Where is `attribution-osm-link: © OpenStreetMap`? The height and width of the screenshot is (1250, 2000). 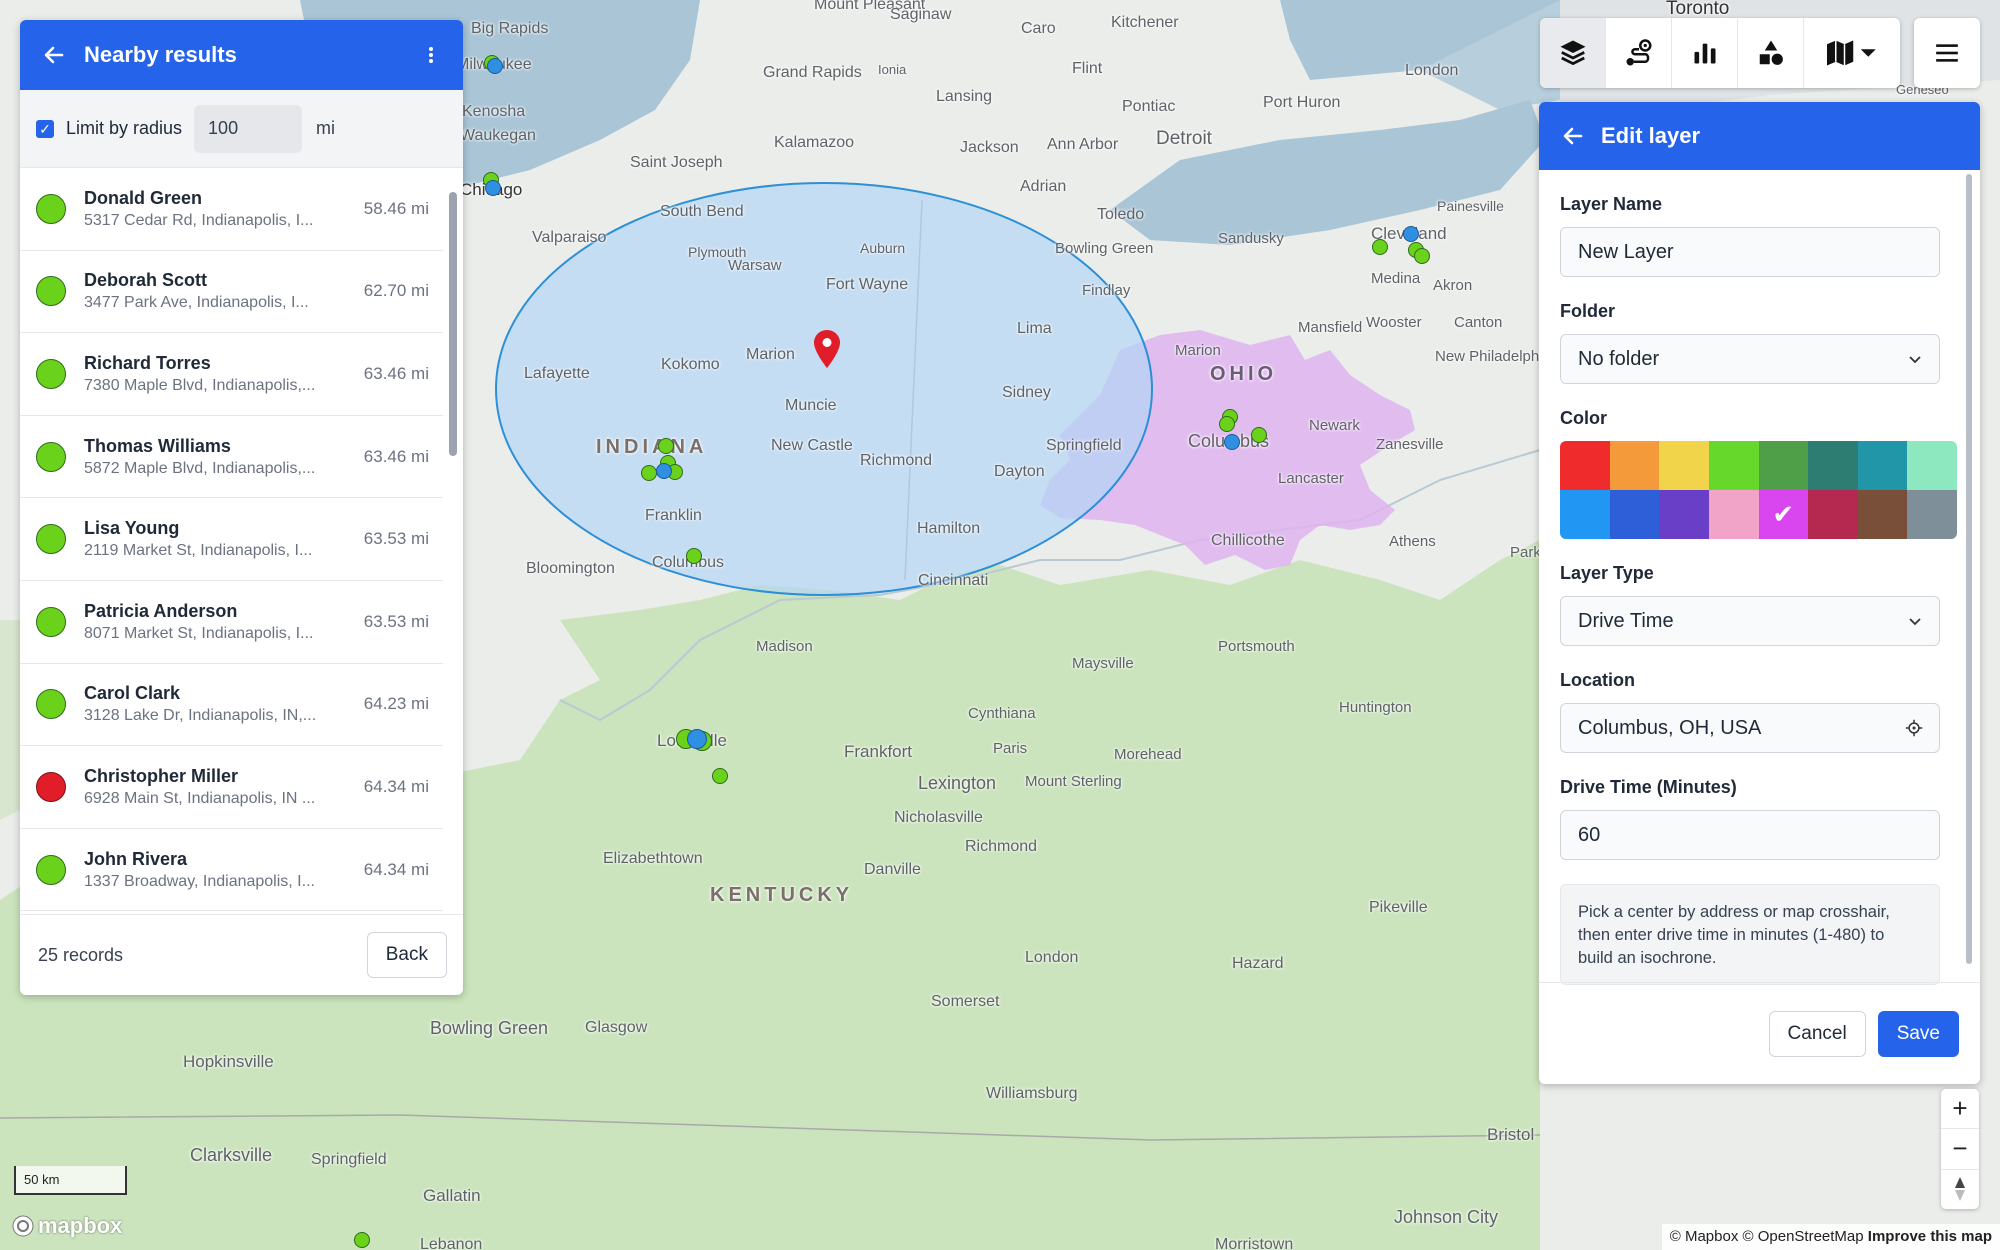
attribution-osm-link: © OpenStreetMap is located at coordinates (1803, 1236).